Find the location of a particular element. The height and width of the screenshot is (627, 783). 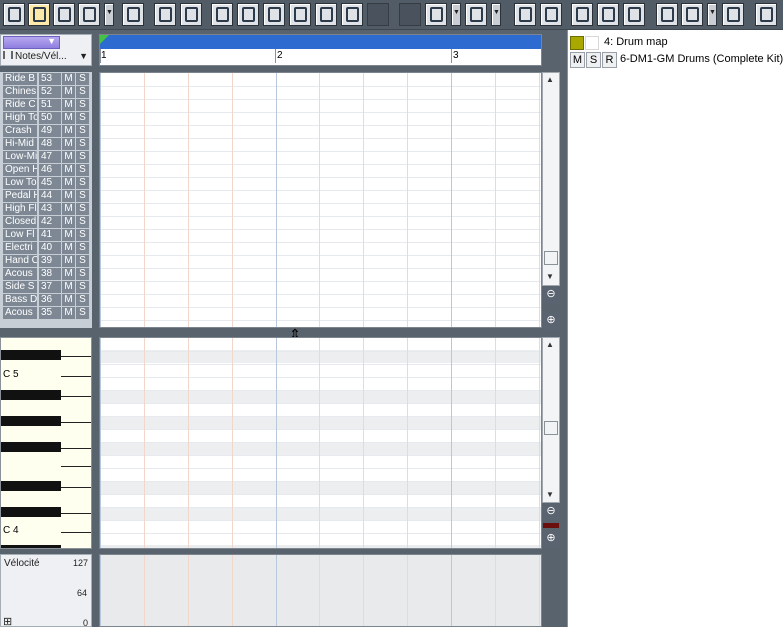

drum-row: Electri 40 M S is located at coordinates (46, 248).